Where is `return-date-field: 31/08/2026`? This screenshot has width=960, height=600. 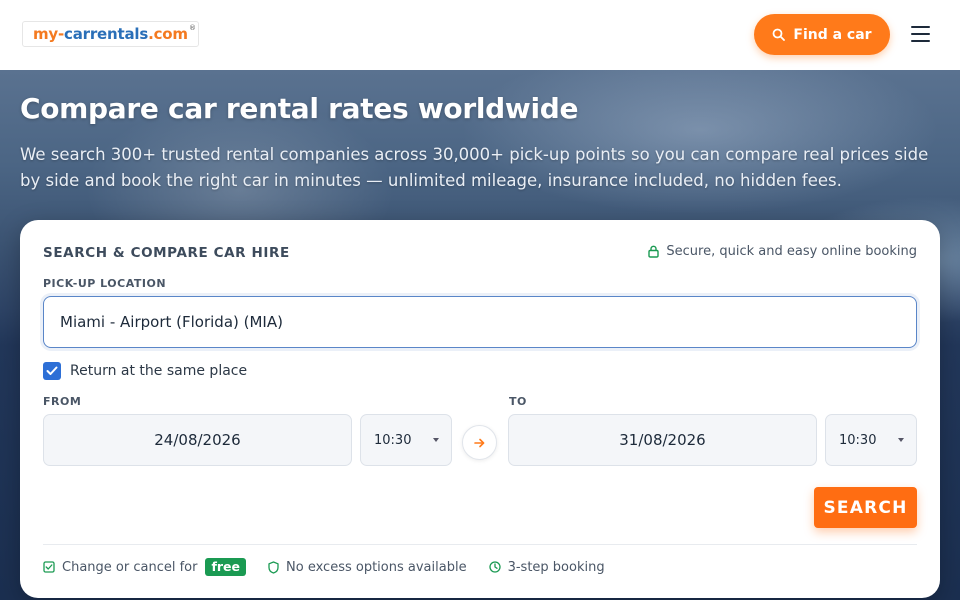 return-date-field: 31/08/2026 is located at coordinates (662, 440).